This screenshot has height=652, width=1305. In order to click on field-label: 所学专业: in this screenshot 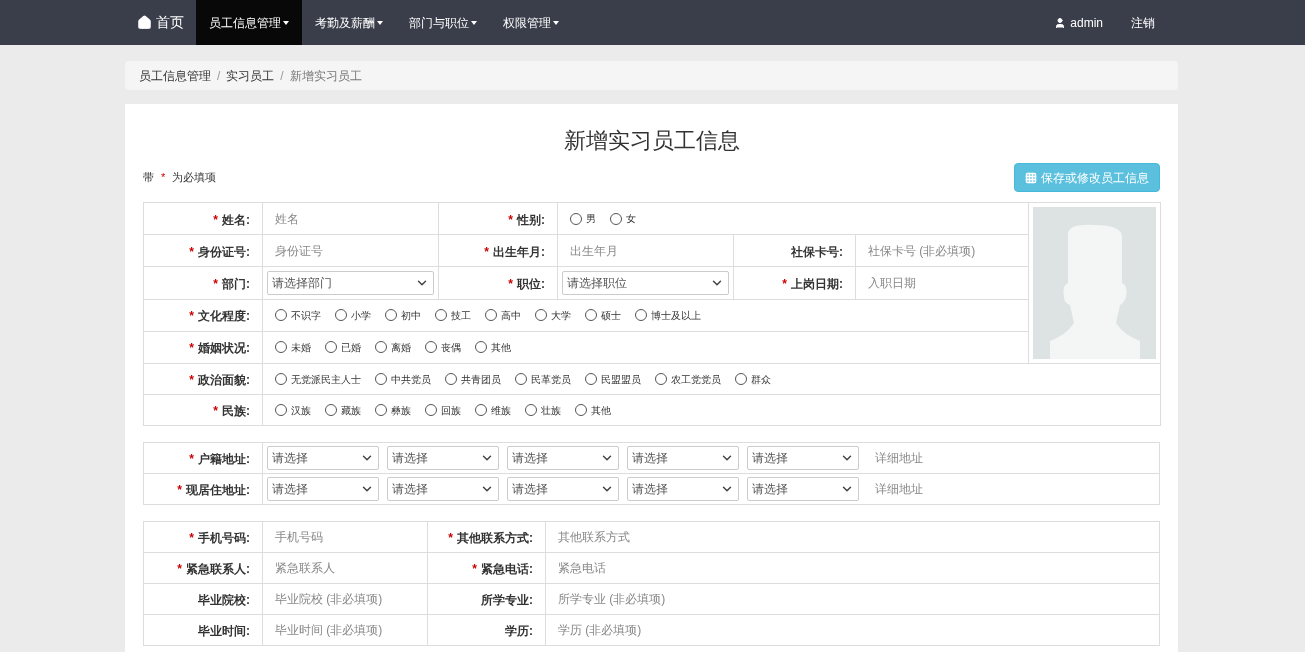, I will do `click(507, 600)`.